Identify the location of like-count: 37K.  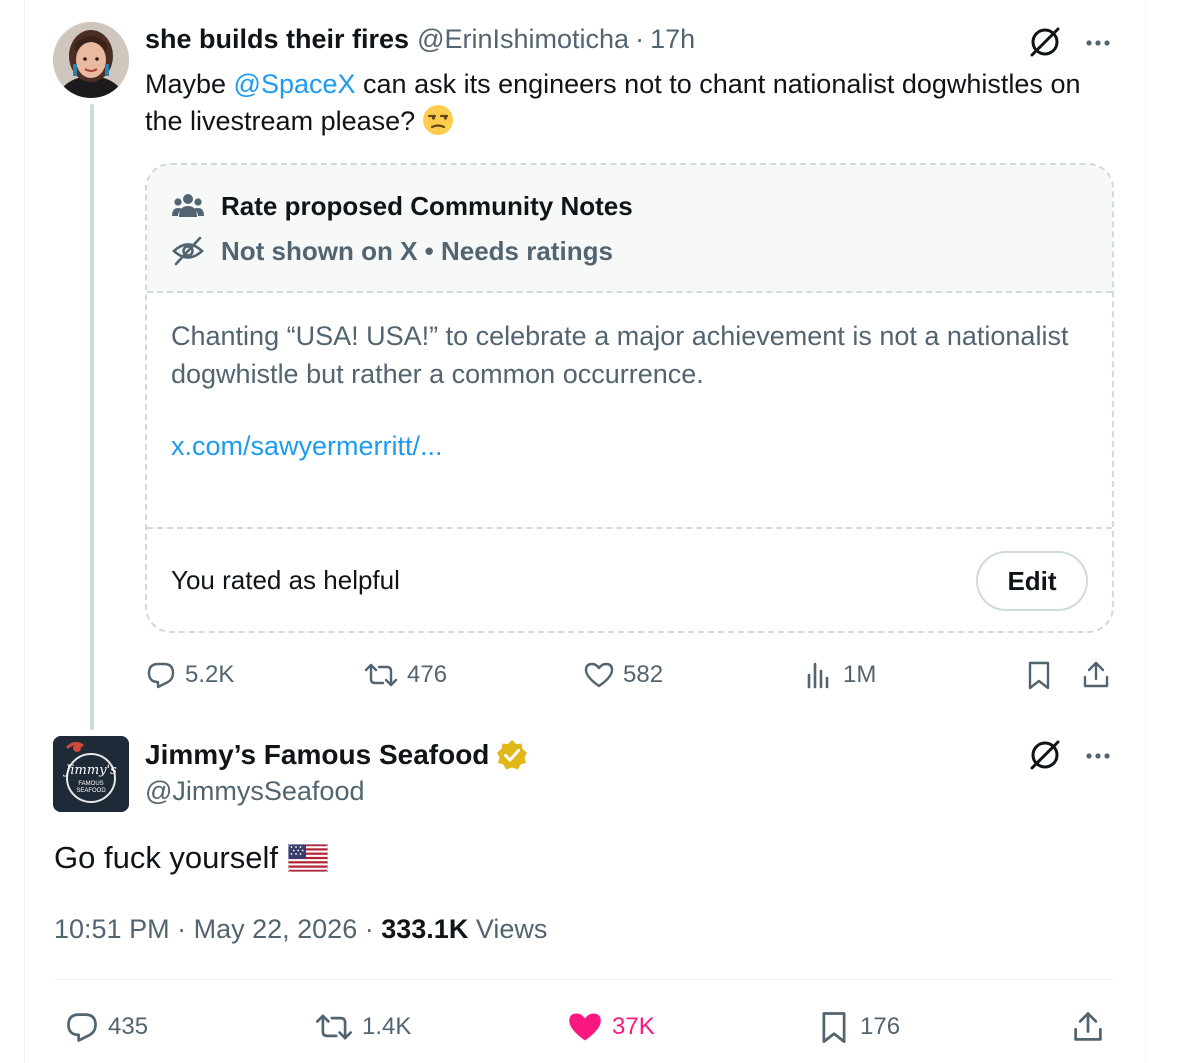
(633, 1026).